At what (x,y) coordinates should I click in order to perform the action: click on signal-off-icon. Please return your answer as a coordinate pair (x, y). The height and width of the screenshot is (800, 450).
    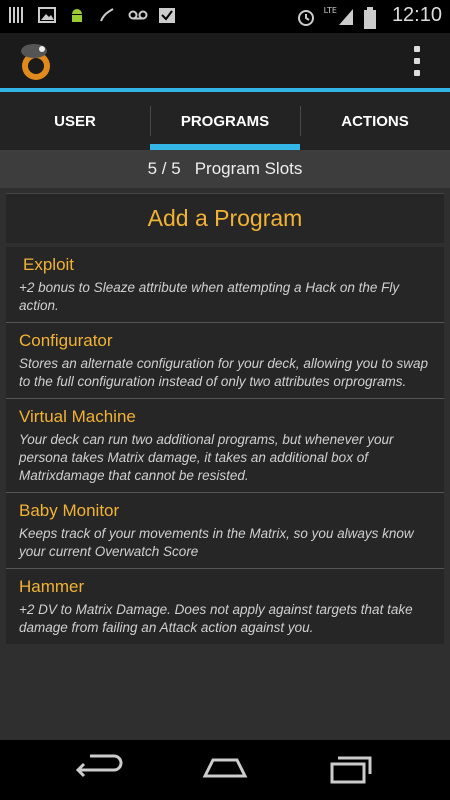
    Looking at the image, I should click on (107, 15).